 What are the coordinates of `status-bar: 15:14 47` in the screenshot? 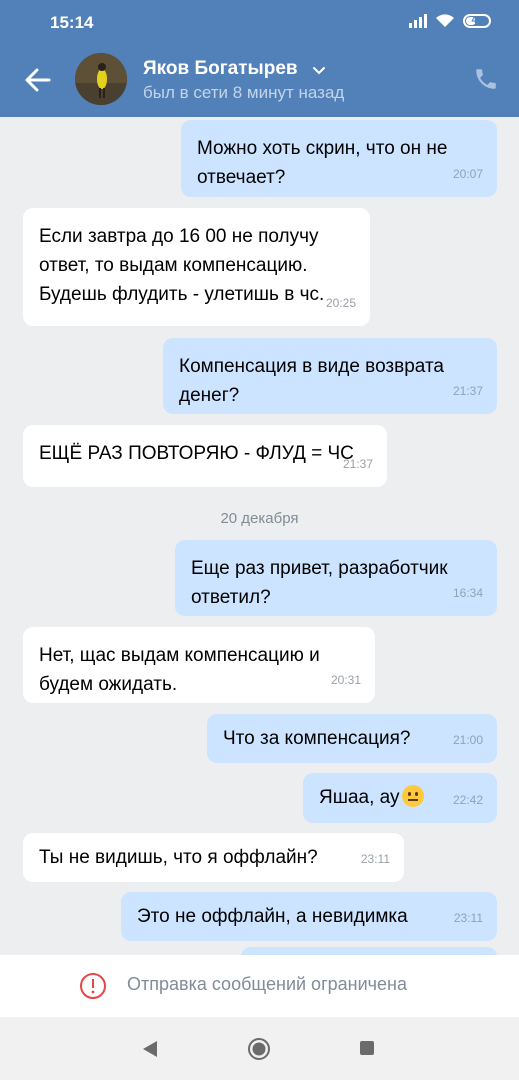 It's located at (259, 23).